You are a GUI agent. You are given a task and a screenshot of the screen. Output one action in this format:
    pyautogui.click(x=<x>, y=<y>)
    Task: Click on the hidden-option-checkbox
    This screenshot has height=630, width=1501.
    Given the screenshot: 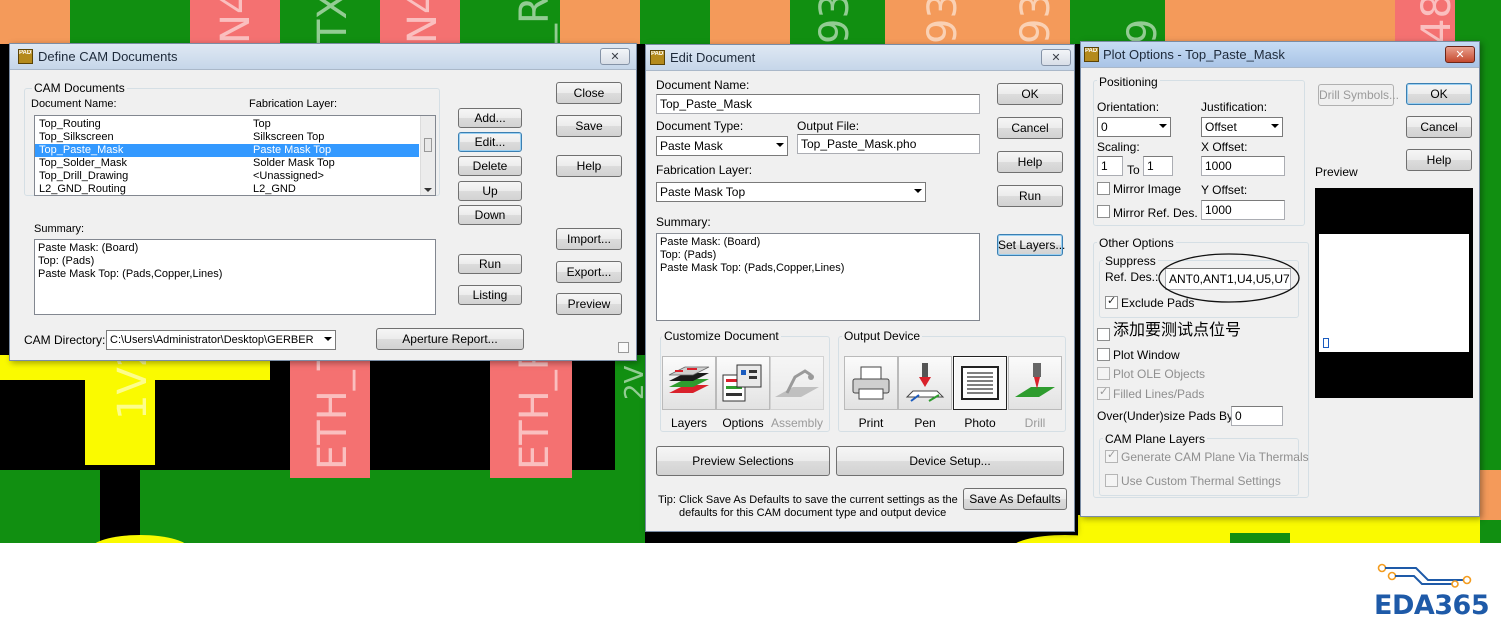 What is the action you would take?
    pyautogui.click(x=1103, y=334)
    